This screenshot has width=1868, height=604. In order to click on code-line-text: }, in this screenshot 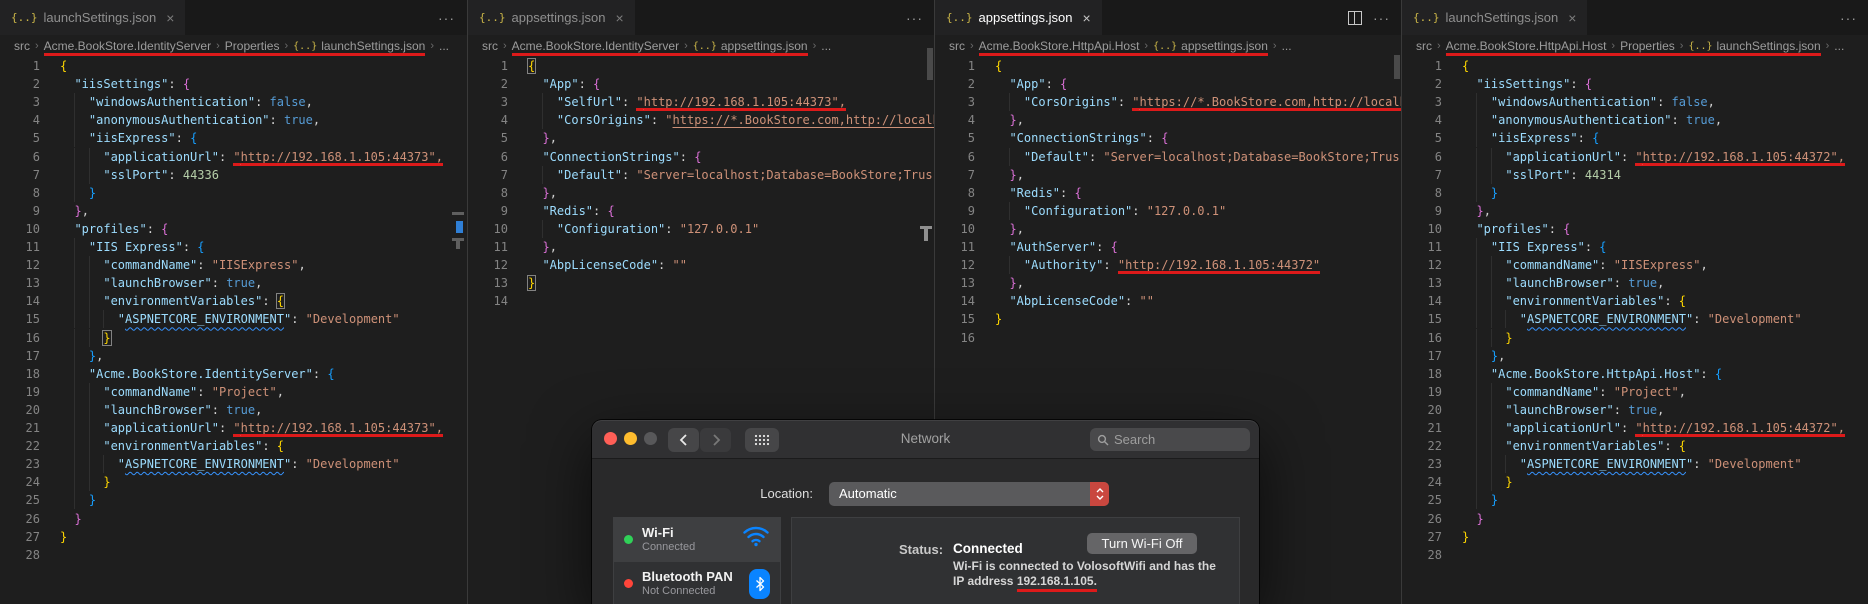, I will do `click(1009, 175)`.